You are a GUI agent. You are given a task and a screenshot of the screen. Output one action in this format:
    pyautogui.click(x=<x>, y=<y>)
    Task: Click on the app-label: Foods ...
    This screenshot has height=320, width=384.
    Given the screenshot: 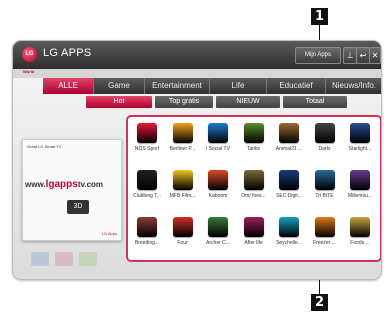 What is the action you would take?
    pyautogui.click(x=360, y=243)
    